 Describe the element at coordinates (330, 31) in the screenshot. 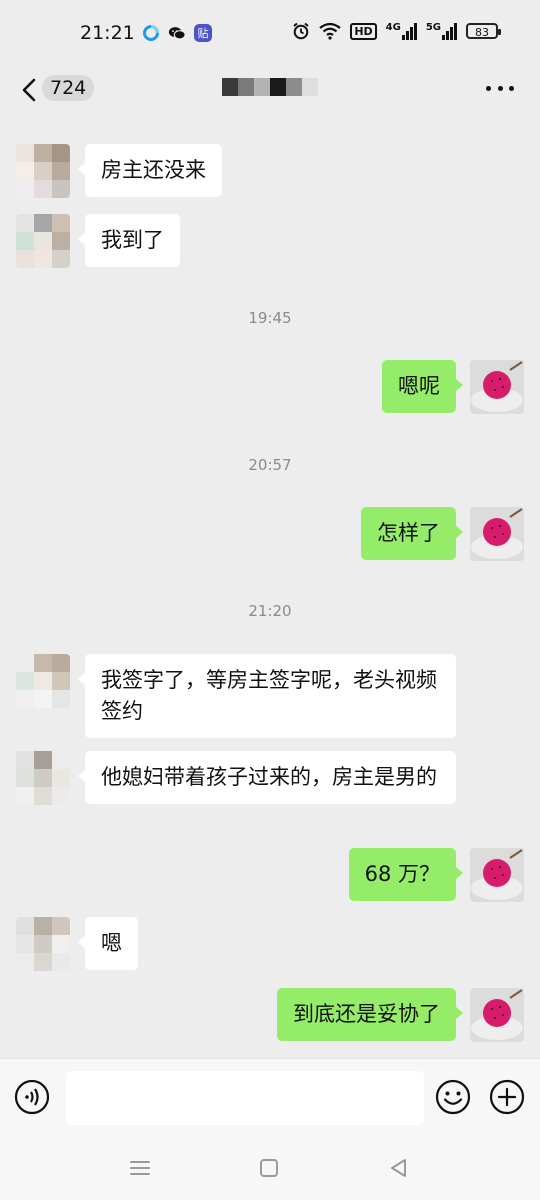

I see `wifi-icon` at that location.